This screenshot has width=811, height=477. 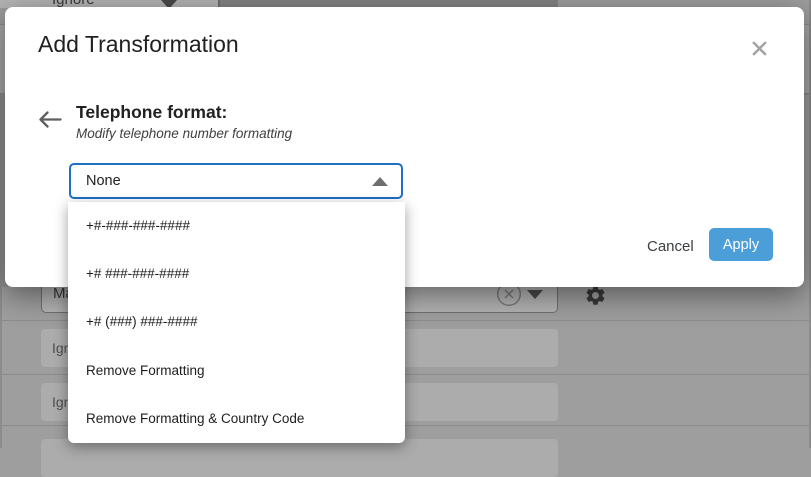 I want to click on format-option: Remove Formatting & Country Code, so click(x=236, y=419).